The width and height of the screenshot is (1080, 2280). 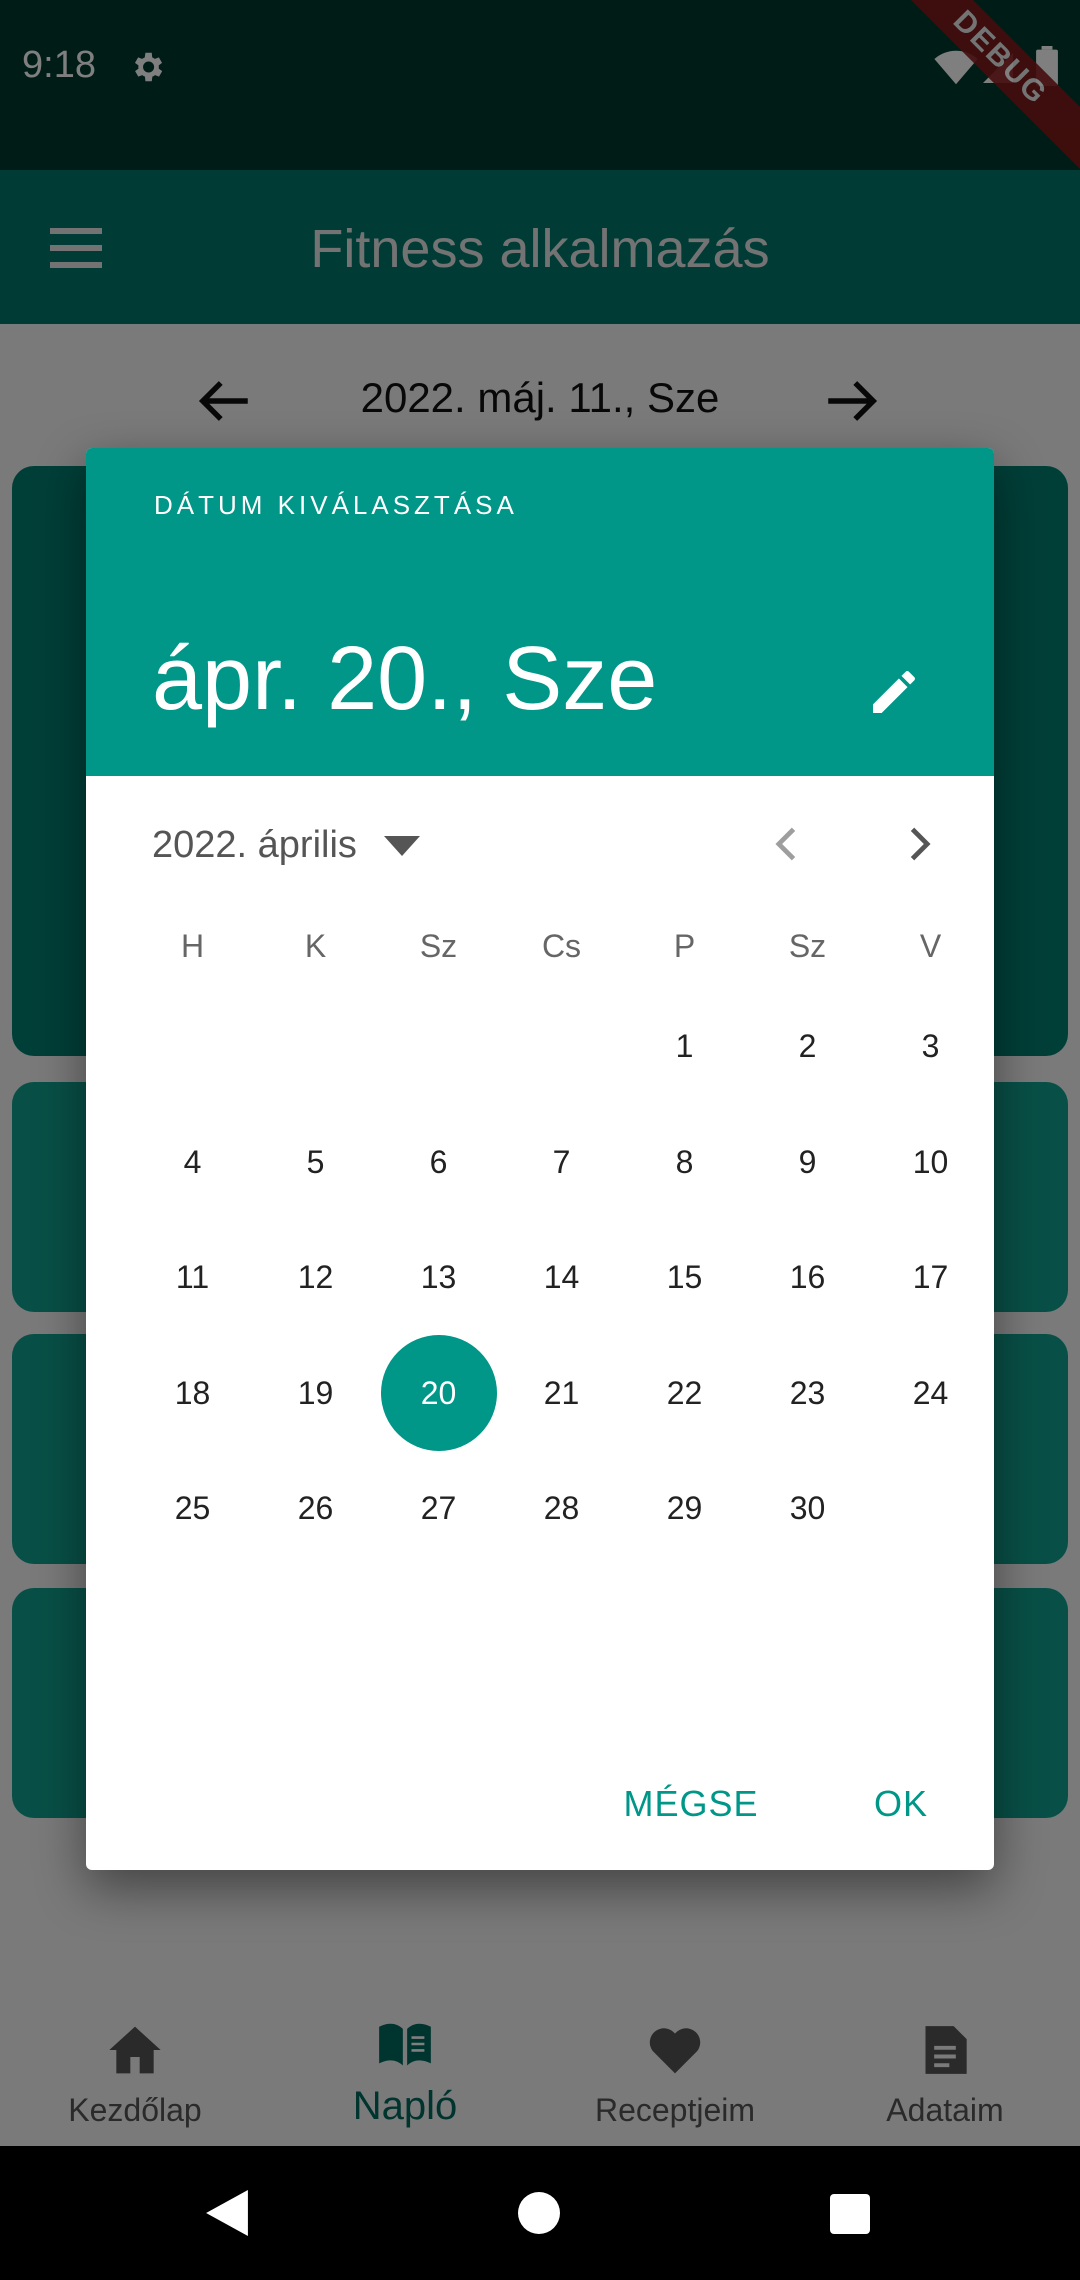 I want to click on calendar-day-selected: 20, so click(x=438, y=1392).